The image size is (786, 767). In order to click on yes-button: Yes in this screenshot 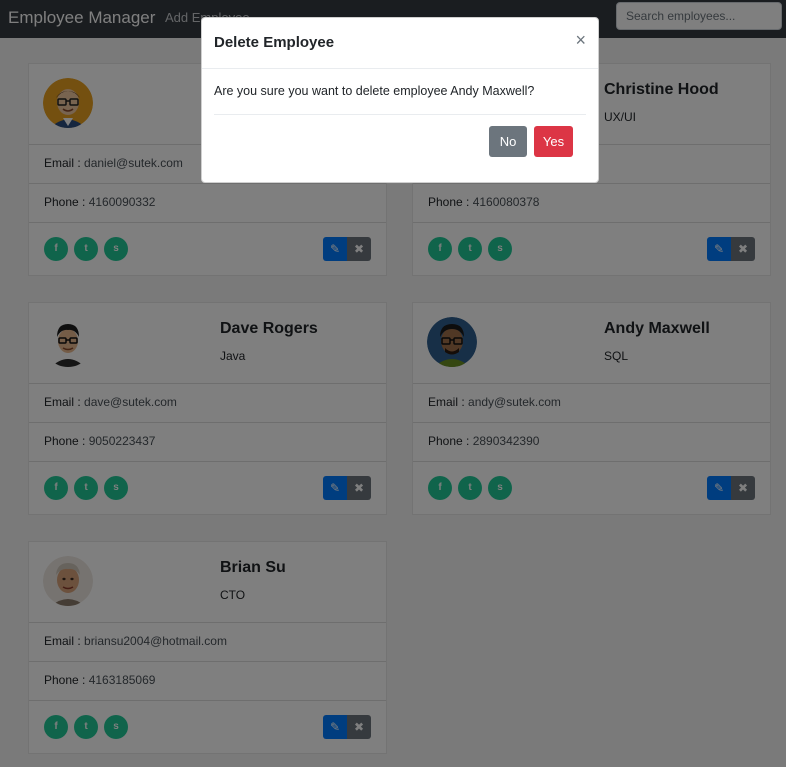, I will do `click(553, 141)`.